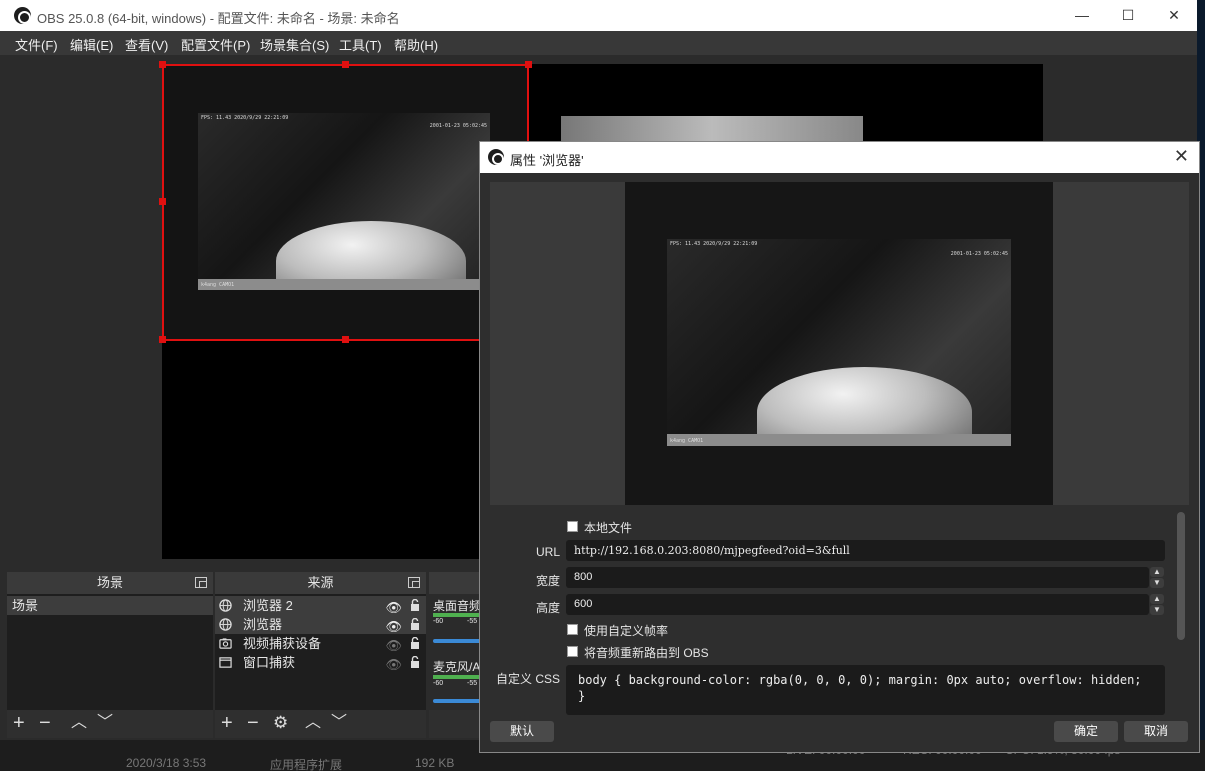  Describe the element at coordinates (457, 606) in the screenshot. I see `desktop-audio-label: 桌面音频` at that location.